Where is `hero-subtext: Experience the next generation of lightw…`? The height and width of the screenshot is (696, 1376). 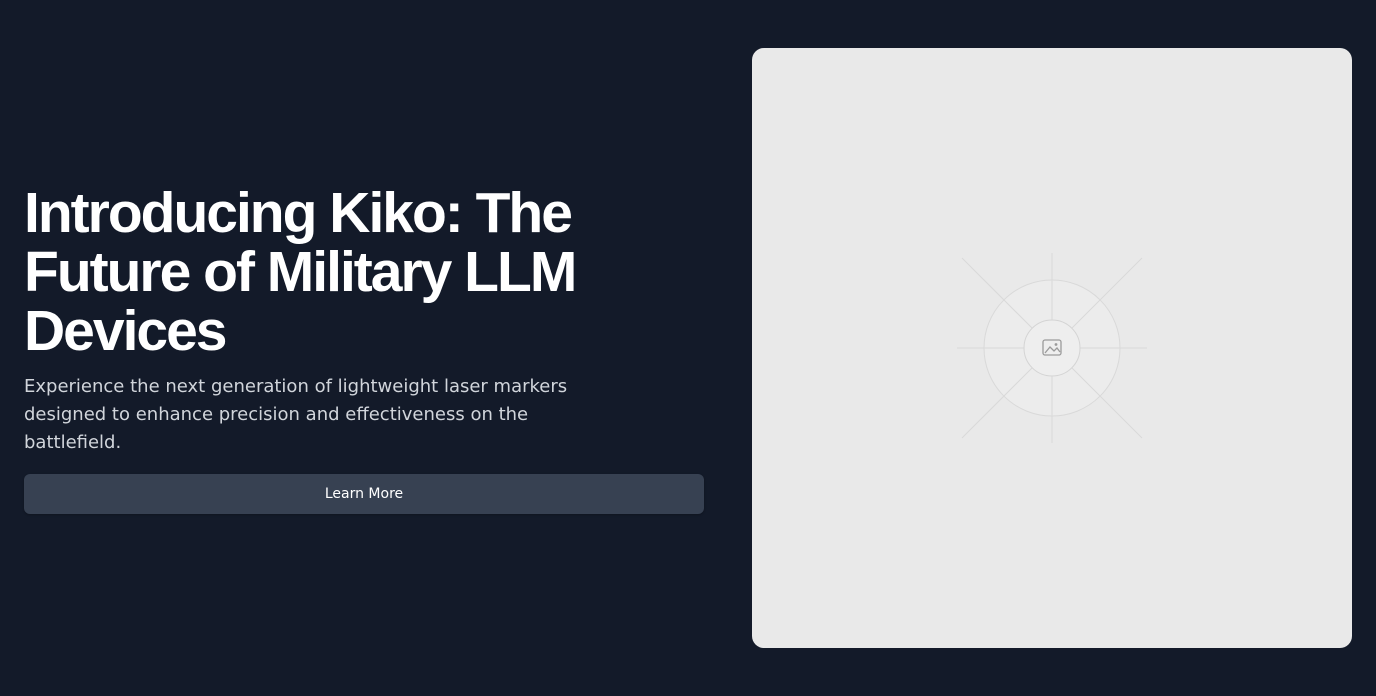
hero-subtext: Experience the next generation of lightw… is located at coordinates (296, 414).